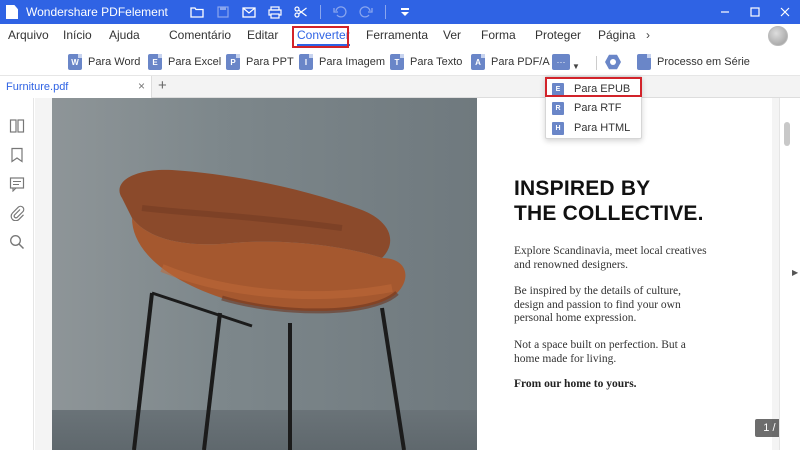 The height and width of the screenshot is (450, 800). I want to click on to-word-button: W Para Word, so click(104, 62).